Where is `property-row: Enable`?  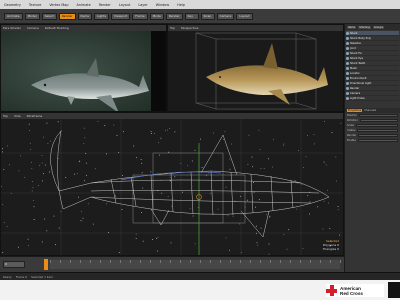 property-row: Enable is located at coordinates (372, 140).